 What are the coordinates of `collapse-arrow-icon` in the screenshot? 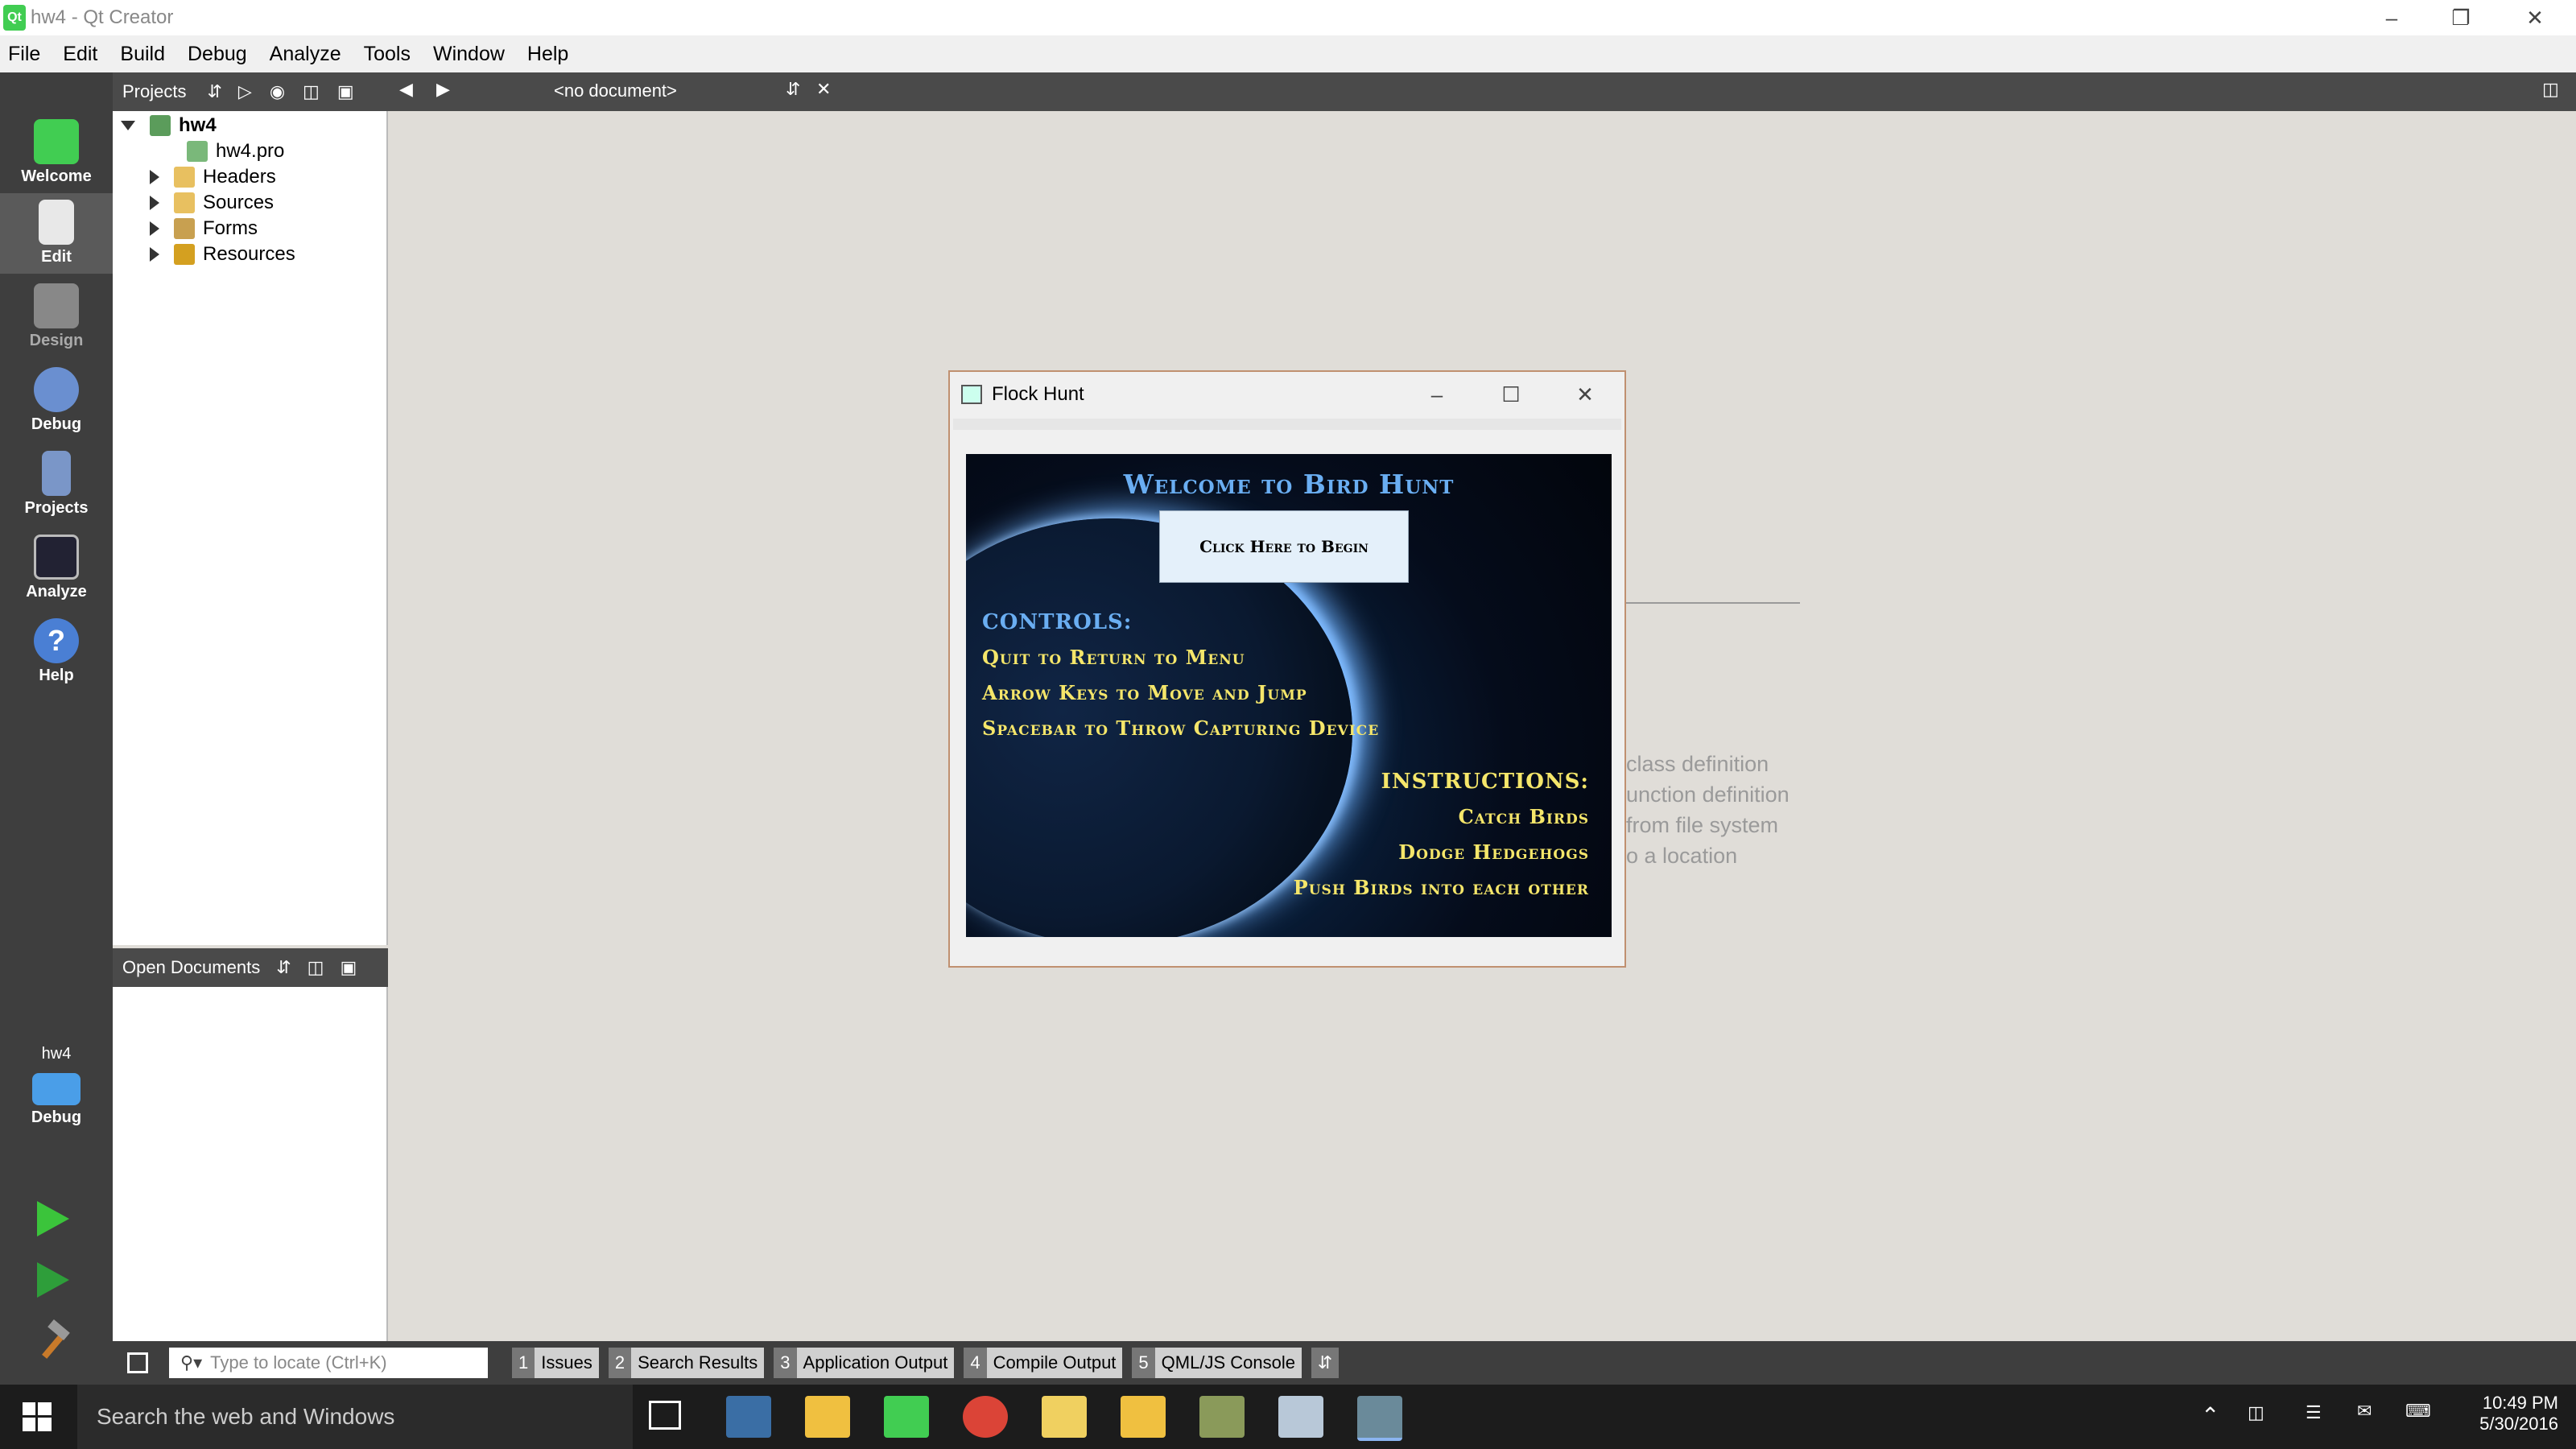 It's located at (128, 126).